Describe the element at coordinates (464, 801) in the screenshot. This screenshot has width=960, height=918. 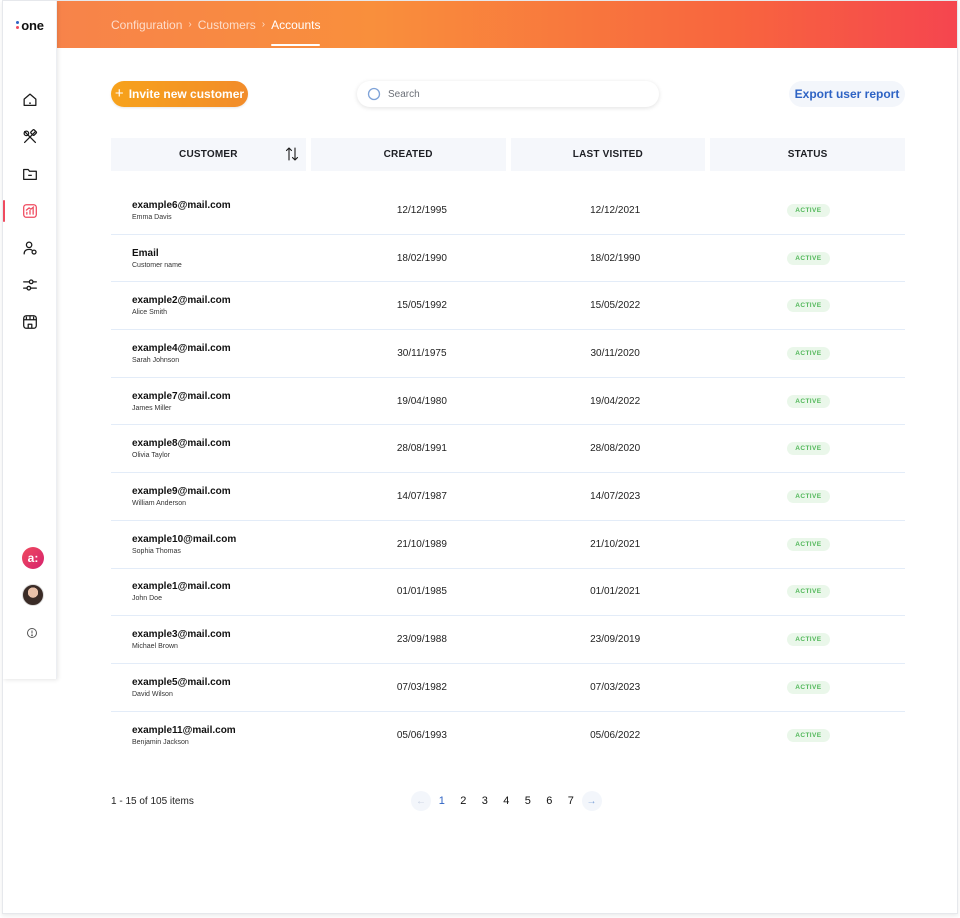
I see `page-2: 2` at that location.